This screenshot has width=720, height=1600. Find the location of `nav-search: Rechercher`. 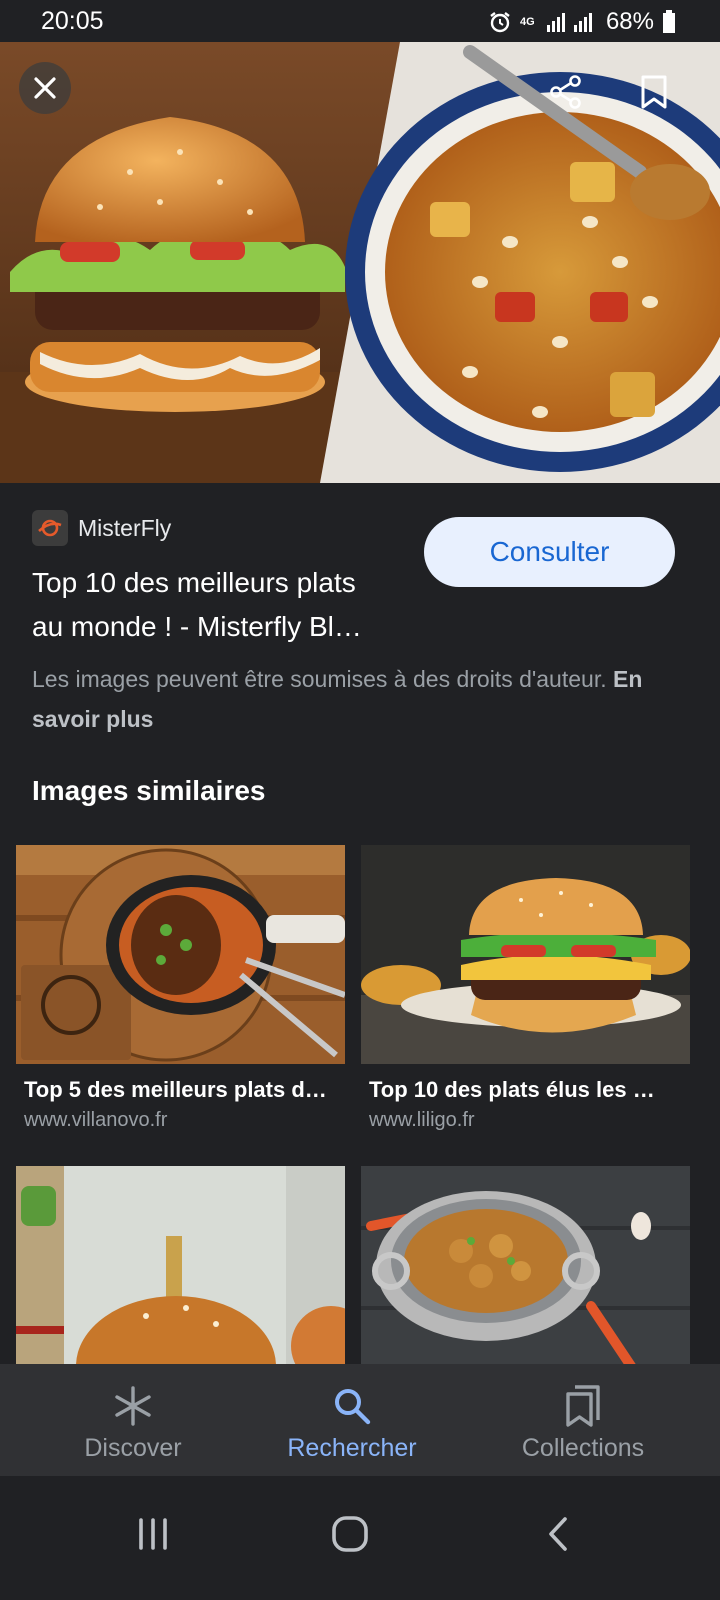

nav-search: Rechercher is located at coordinates (352, 1420).